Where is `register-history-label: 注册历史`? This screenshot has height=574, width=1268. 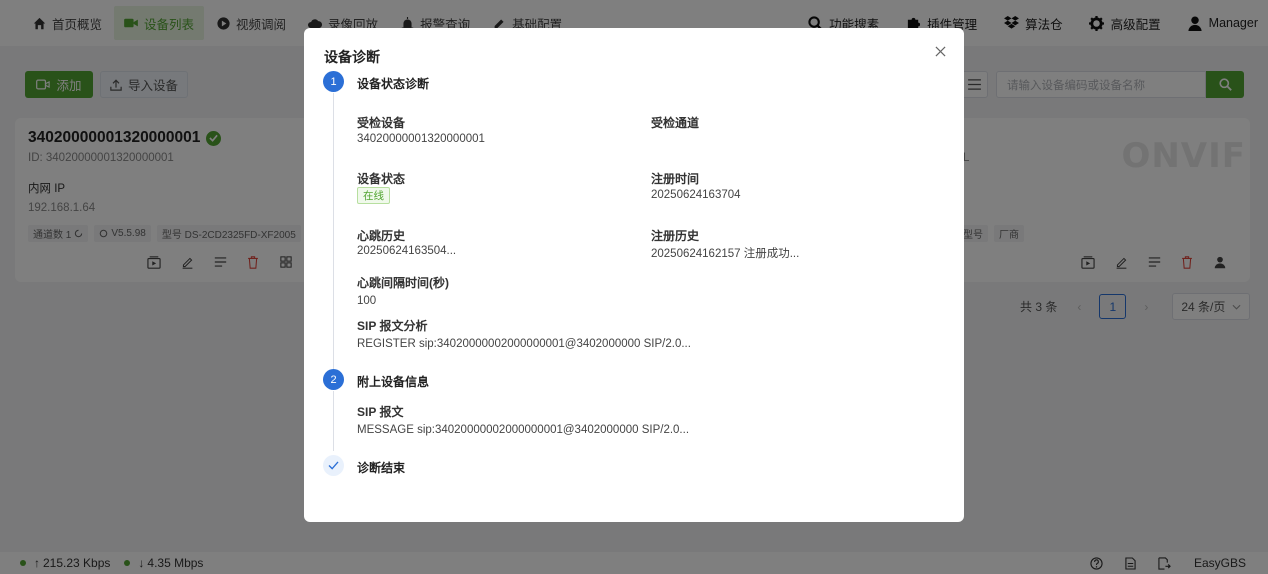 register-history-label: 注册历史 is located at coordinates (675, 236).